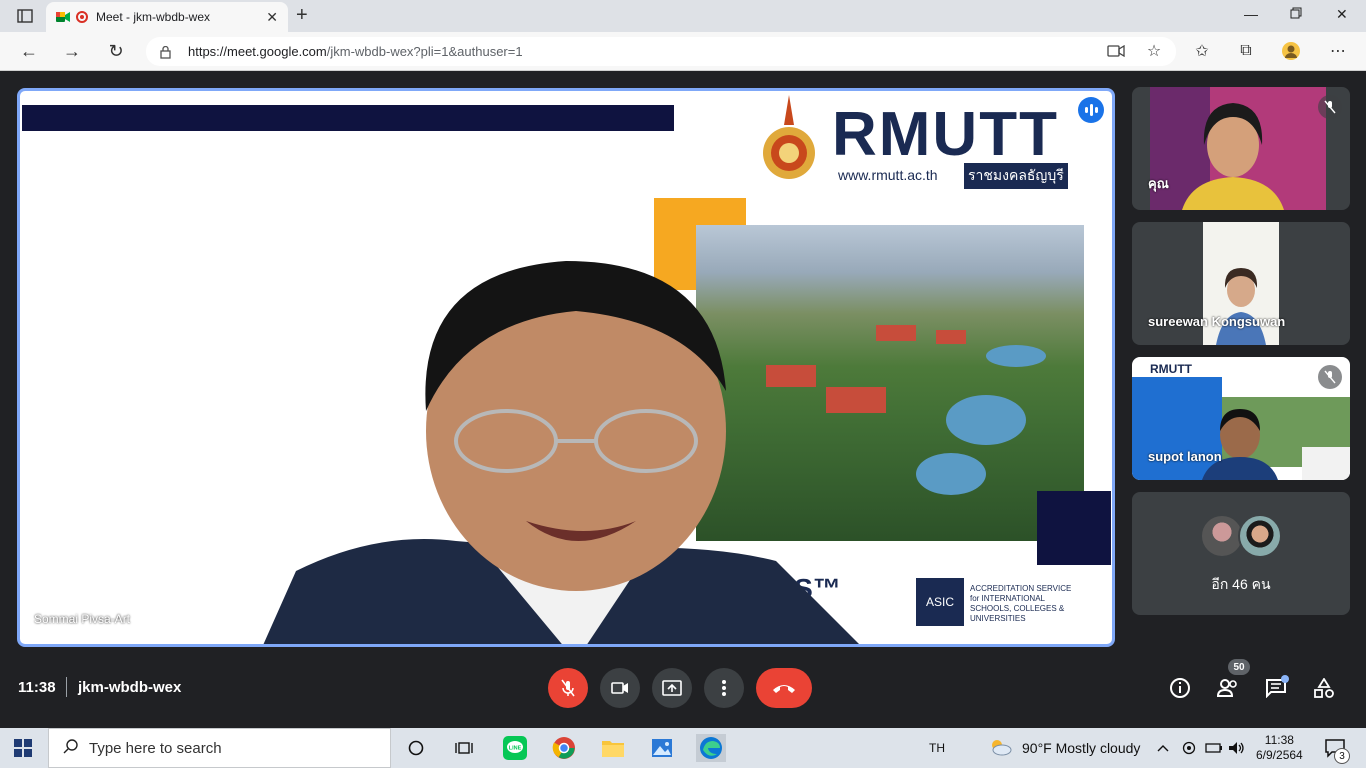 The height and width of the screenshot is (768, 1366). I want to click on restore-icon, so click(1296, 14).